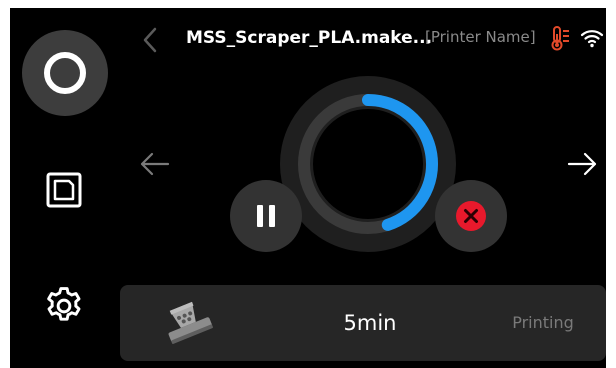  I want to click on home-ring-icon, so click(65, 73).